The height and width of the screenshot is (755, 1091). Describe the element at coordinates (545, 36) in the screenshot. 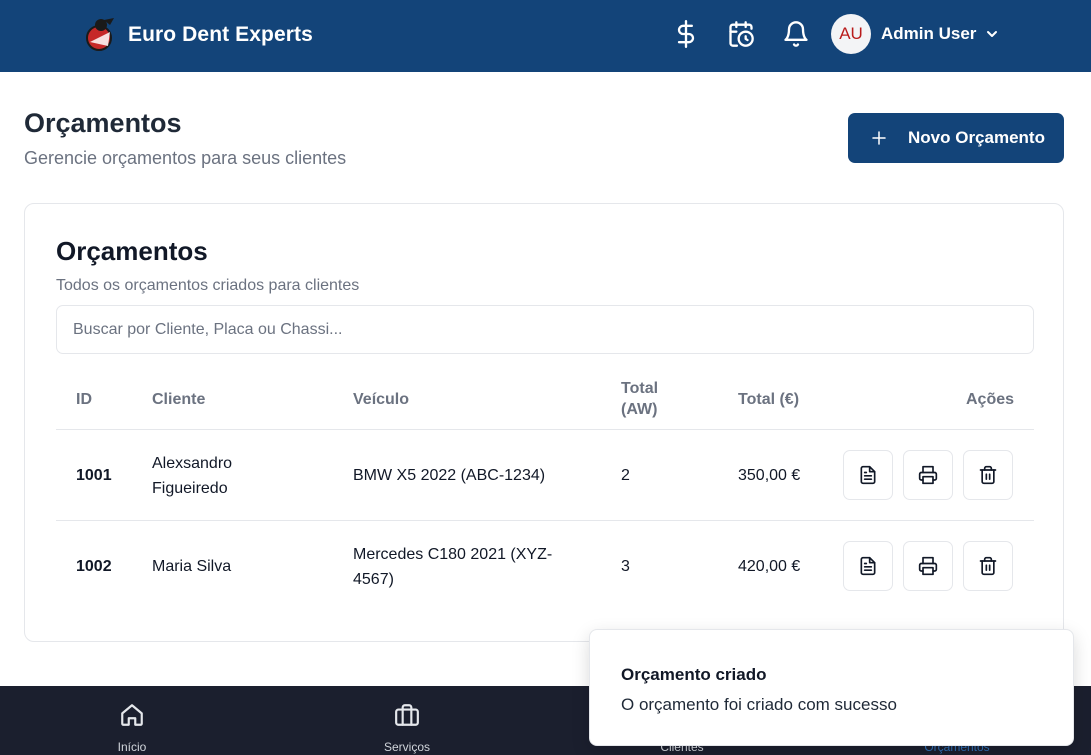

I see `top-header: Euro Dent Experts AU Admin User` at that location.